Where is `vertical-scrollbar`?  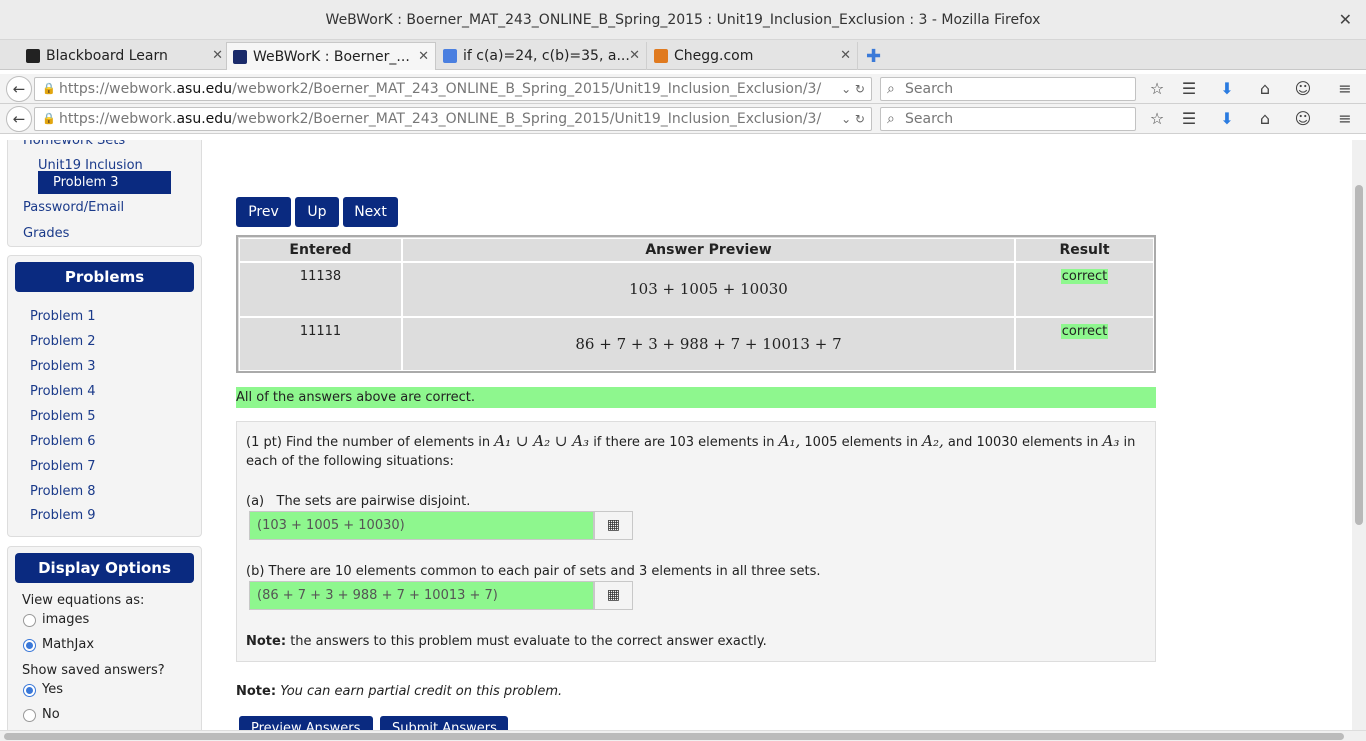 vertical-scrollbar is located at coordinates (1359, 435).